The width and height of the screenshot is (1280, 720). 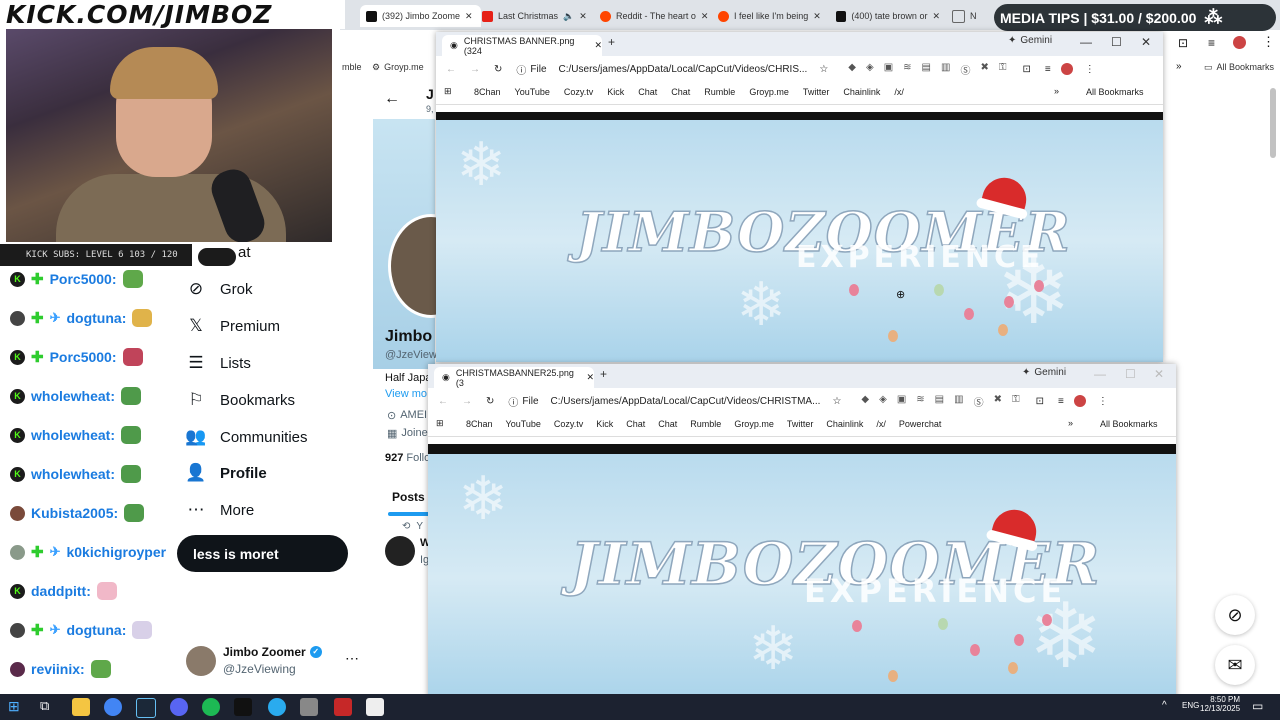 What do you see at coordinates (537, 16) in the screenshot?
I see `tab-last-christmas: Last Christmas 🔈 ✕` at bounding box center [537, 16].